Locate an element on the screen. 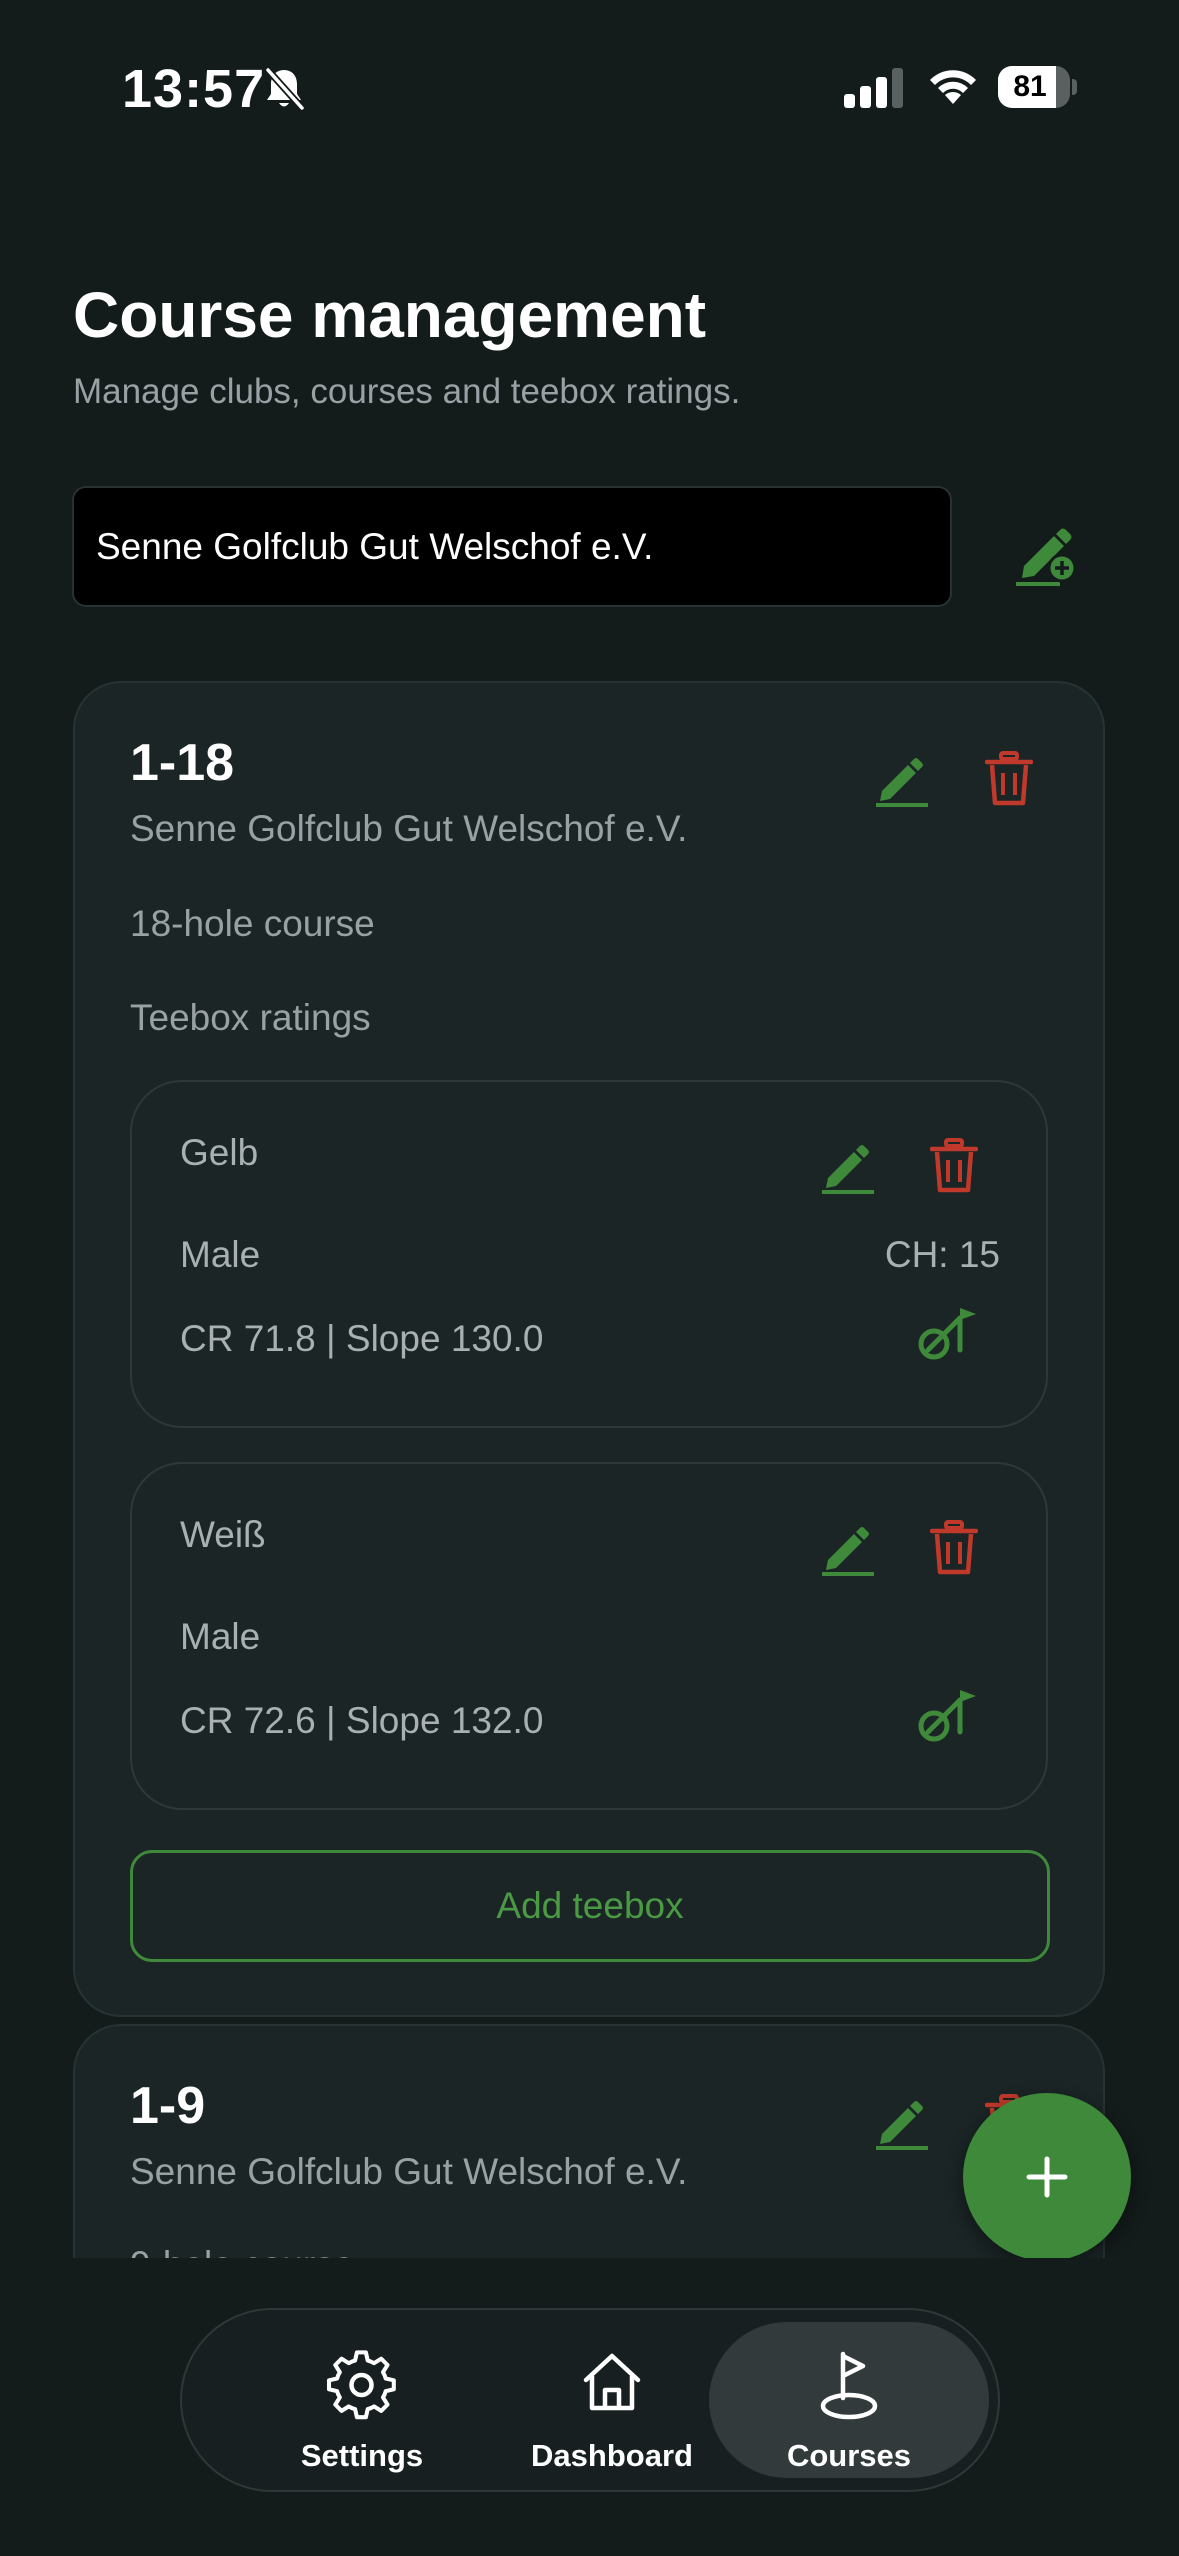  tab-courses: Courses is located at coordinates (849, 2400).